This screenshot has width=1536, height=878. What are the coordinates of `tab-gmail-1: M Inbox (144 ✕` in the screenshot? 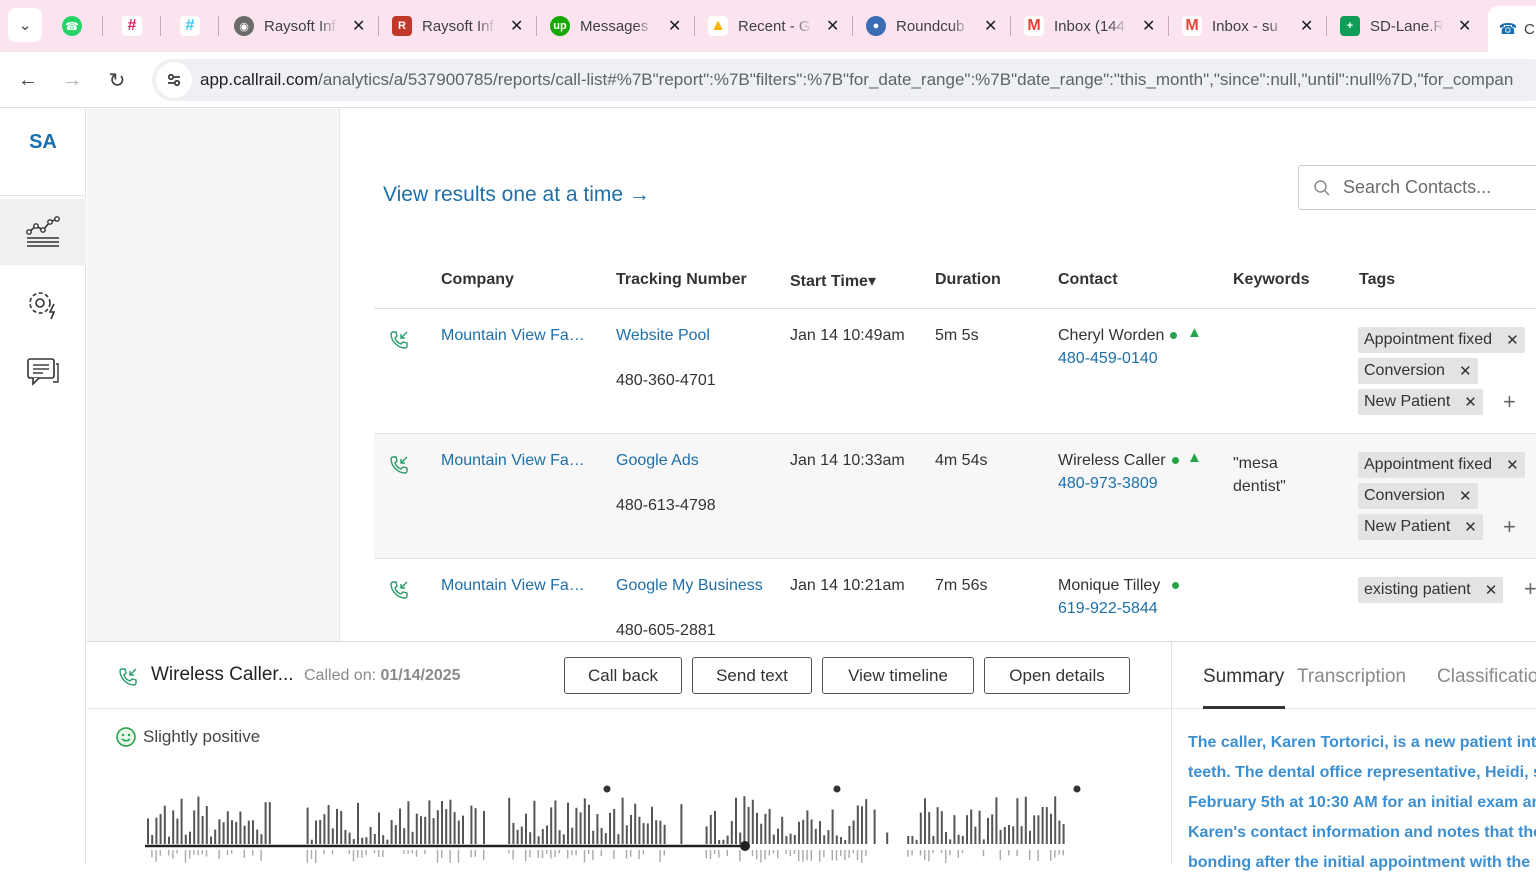 It's located at (1089, 26).